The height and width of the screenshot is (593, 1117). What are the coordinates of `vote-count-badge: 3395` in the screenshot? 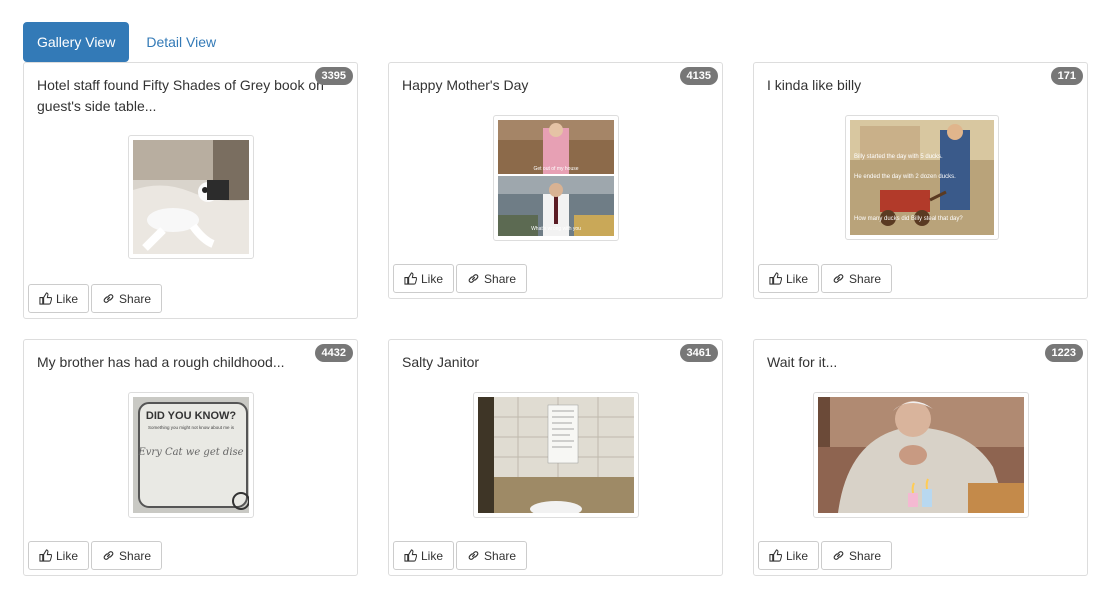 It's located at (333, 76).